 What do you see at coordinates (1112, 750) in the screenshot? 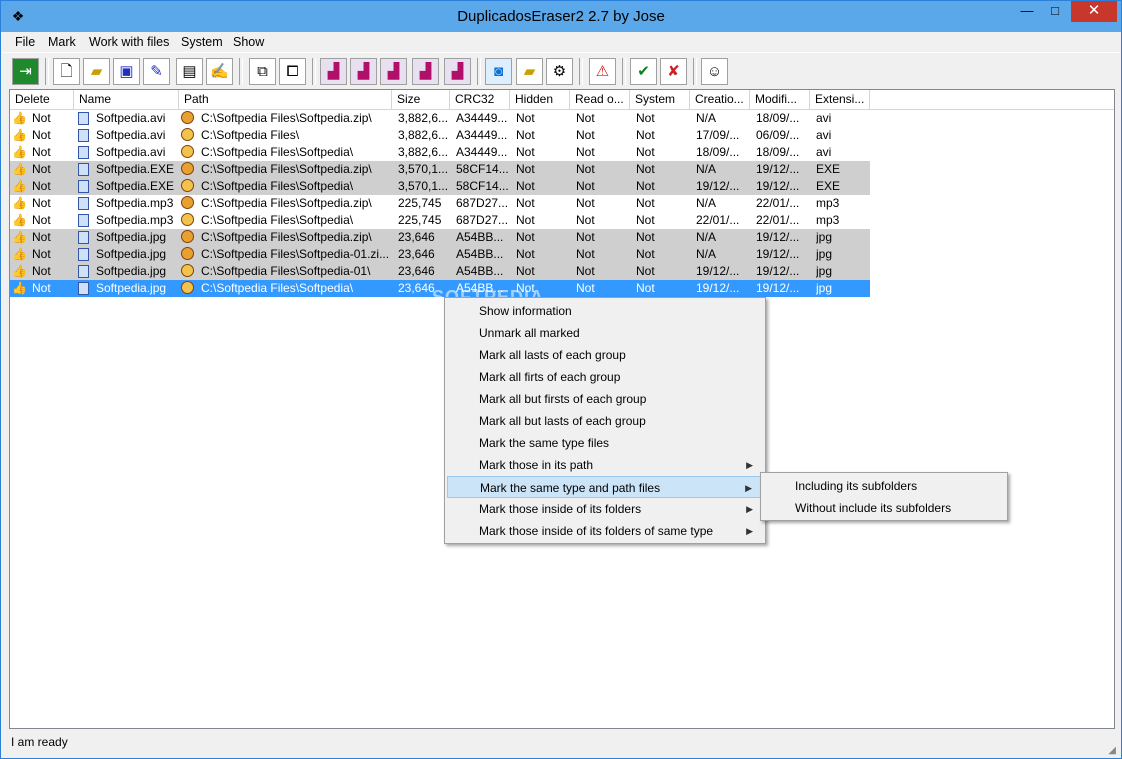
I see `resize-grip-icon: ◢` at bounding box center [1112, 750].